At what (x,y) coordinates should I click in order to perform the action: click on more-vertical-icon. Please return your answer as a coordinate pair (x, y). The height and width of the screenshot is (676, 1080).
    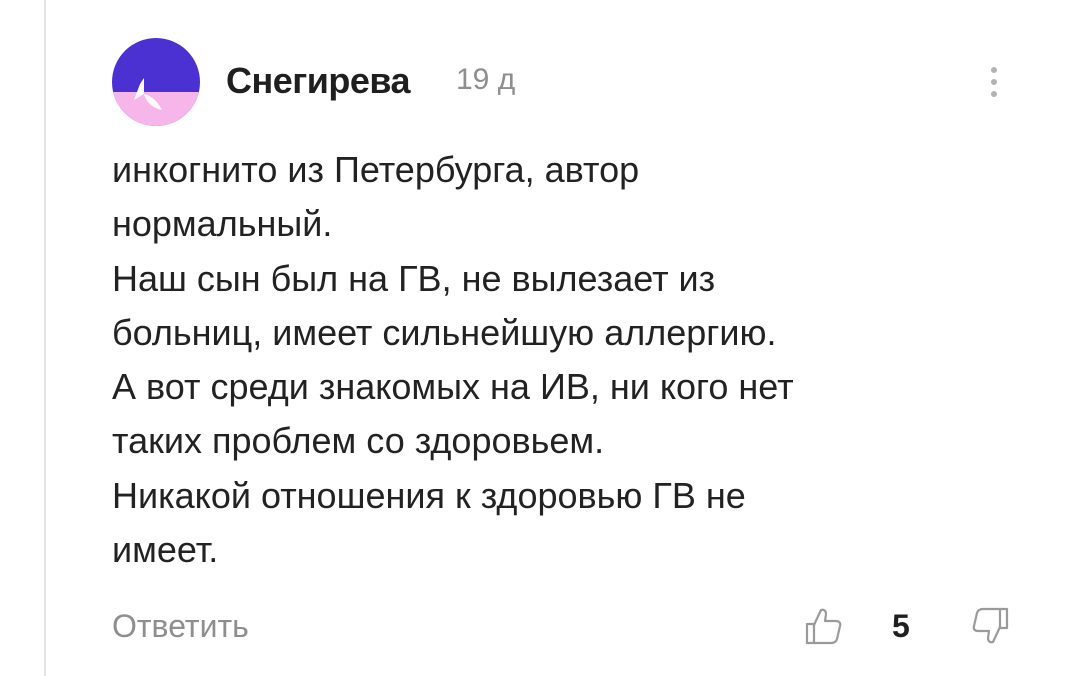
    Looking at the image, I should click on (994, 82).